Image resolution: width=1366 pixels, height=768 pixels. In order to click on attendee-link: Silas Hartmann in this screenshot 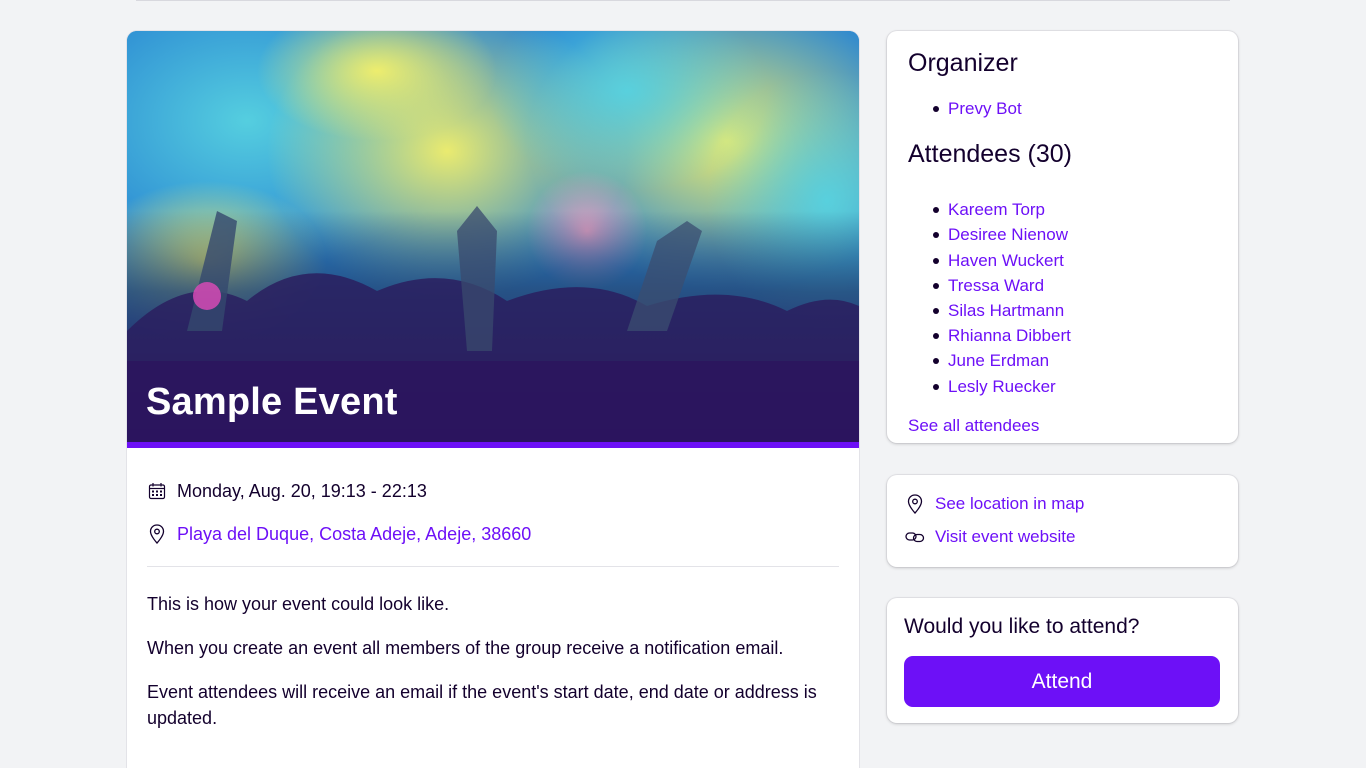, I will do `click(1063, 310)`.